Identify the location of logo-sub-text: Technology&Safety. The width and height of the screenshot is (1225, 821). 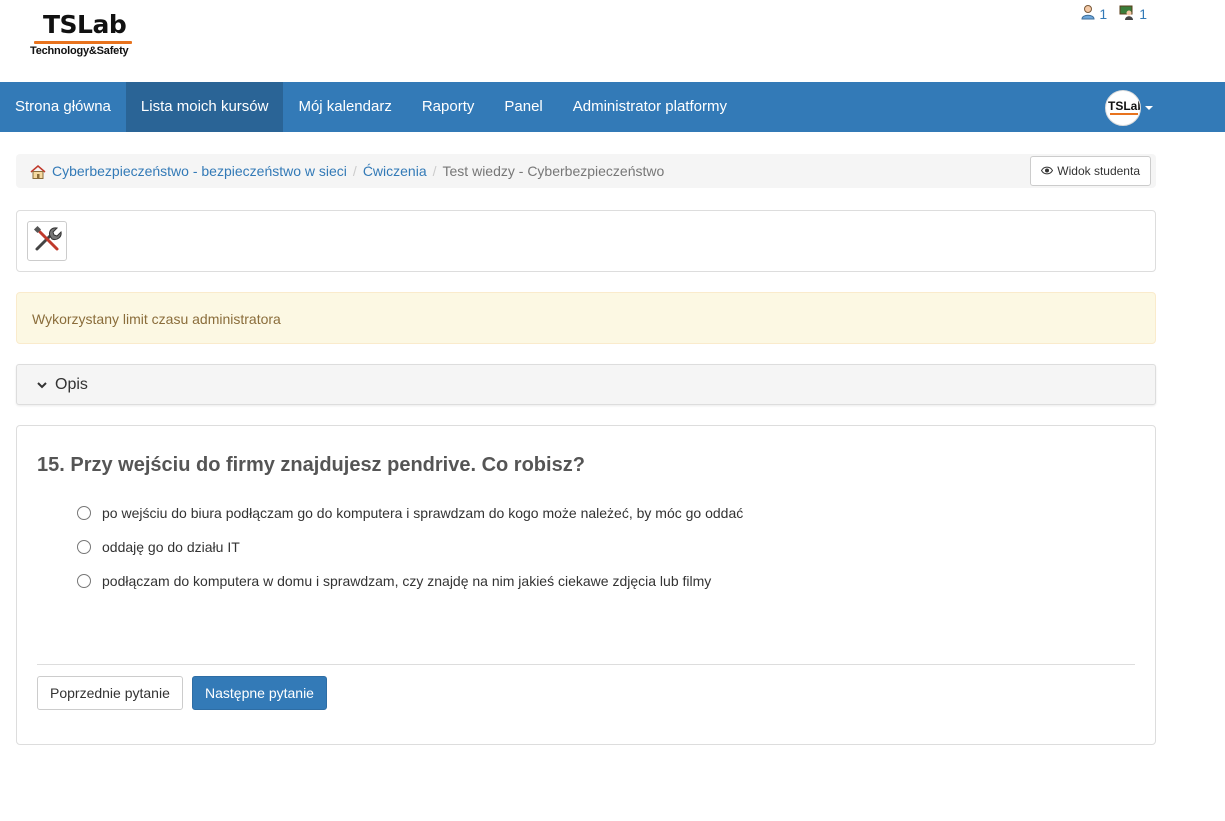
(79, 51).